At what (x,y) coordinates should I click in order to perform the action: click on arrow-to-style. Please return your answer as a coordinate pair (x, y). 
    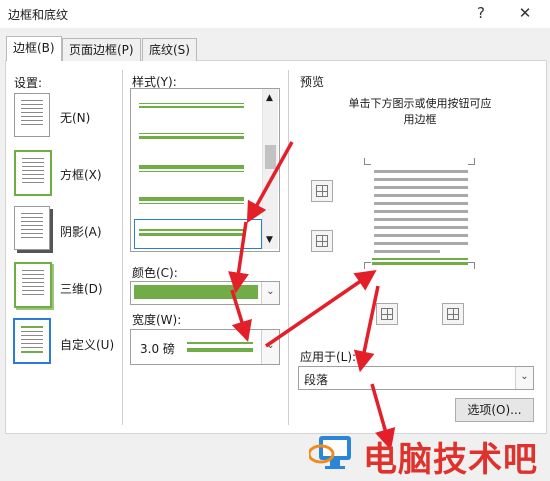
    Looking at the image, I should click on (270, 182).